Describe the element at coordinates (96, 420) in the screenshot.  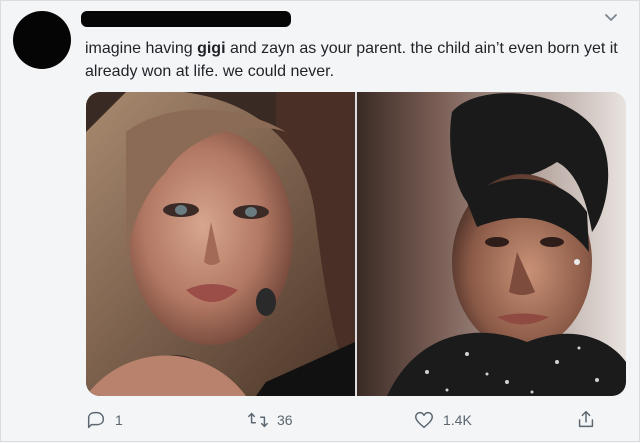
I see `reply-icon` at that location.